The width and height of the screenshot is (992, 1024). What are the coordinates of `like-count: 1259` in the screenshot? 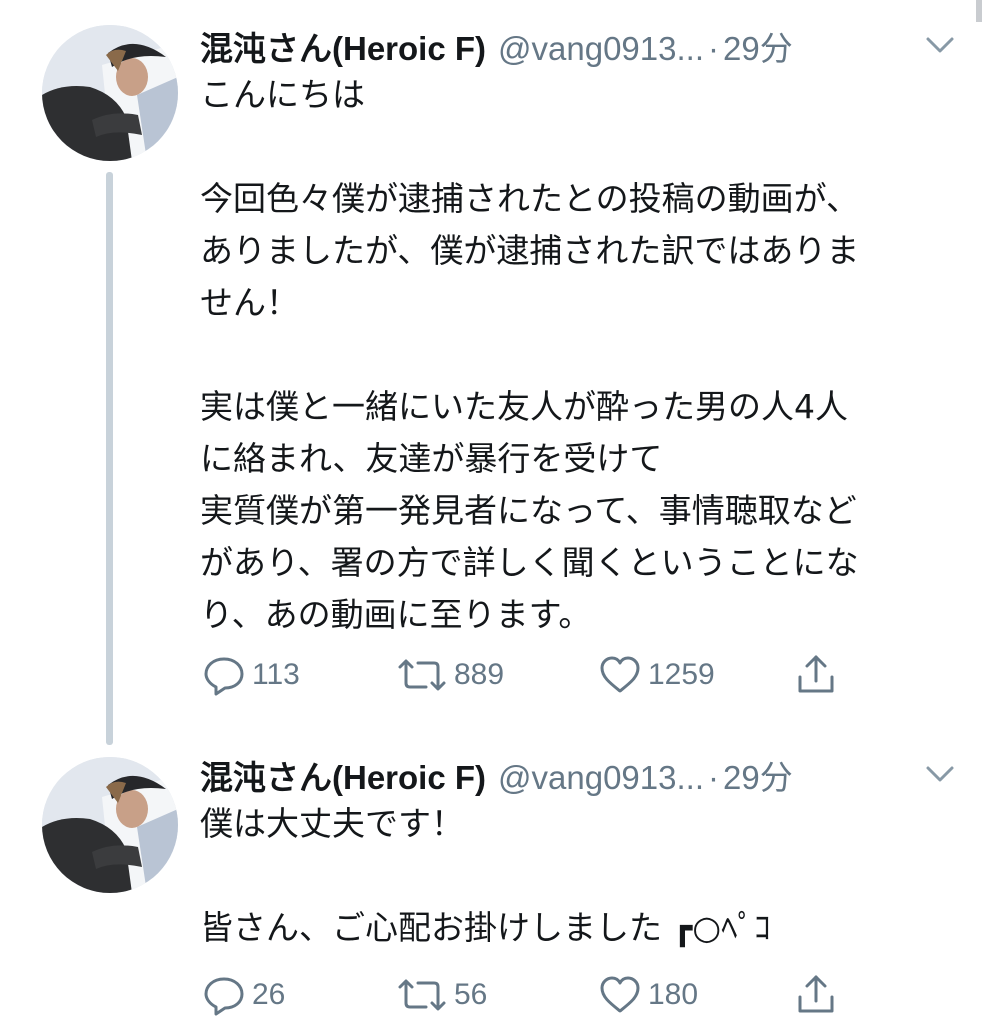 It's located at (681, 674).